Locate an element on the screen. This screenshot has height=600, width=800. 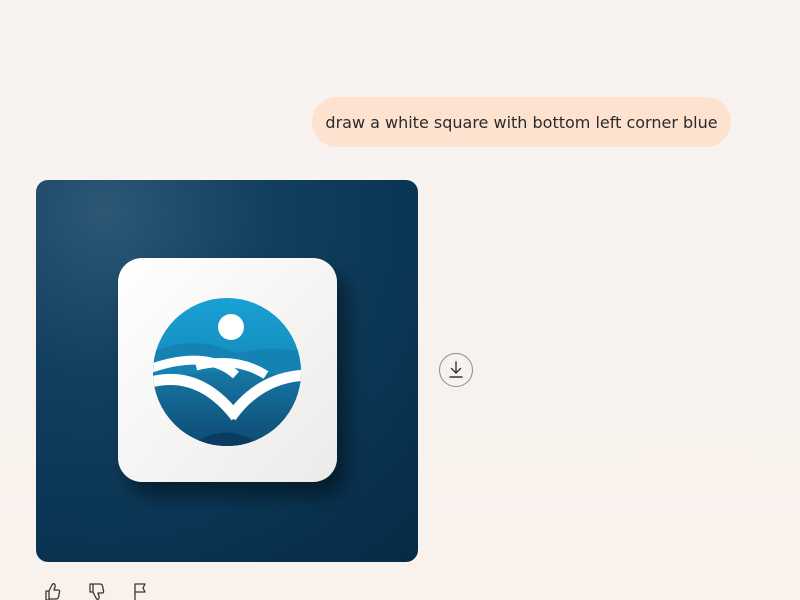
thumbs-up-button is located at coordinates (53, 591).